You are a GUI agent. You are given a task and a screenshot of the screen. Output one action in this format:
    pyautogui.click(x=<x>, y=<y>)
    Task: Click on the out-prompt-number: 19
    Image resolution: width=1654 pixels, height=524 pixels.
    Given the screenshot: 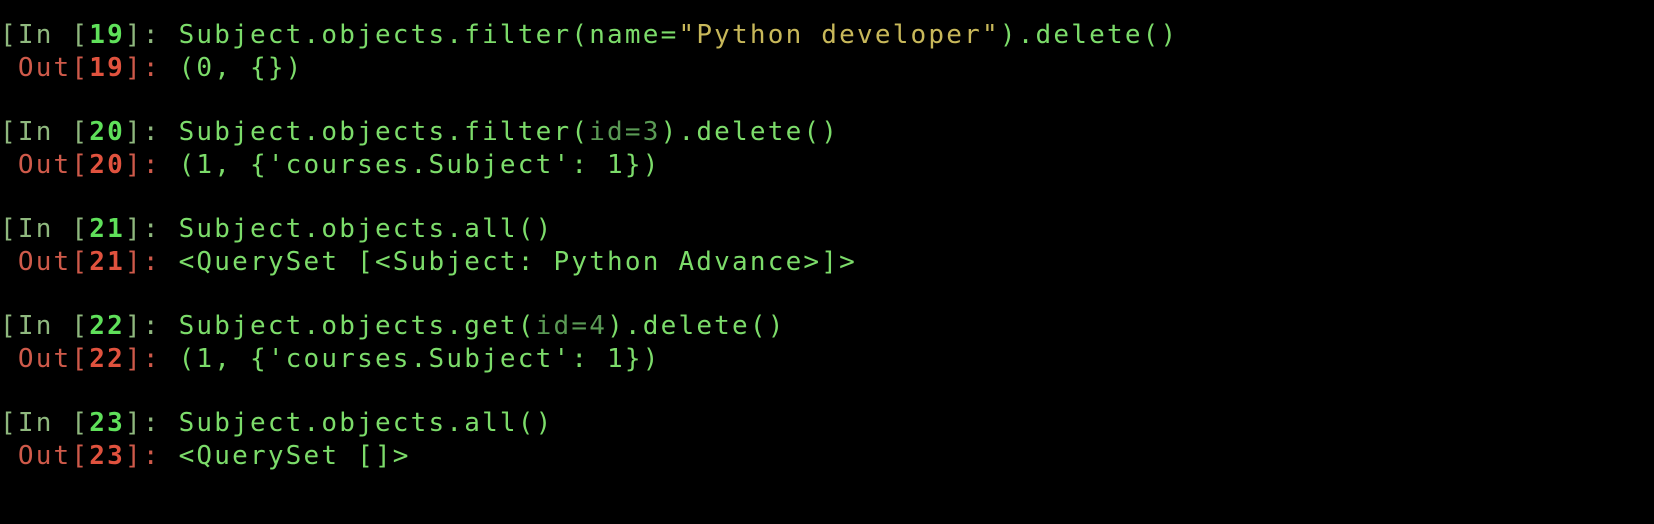 What is the action you would take?
    pyautogui.click(x=107, y=68)
    